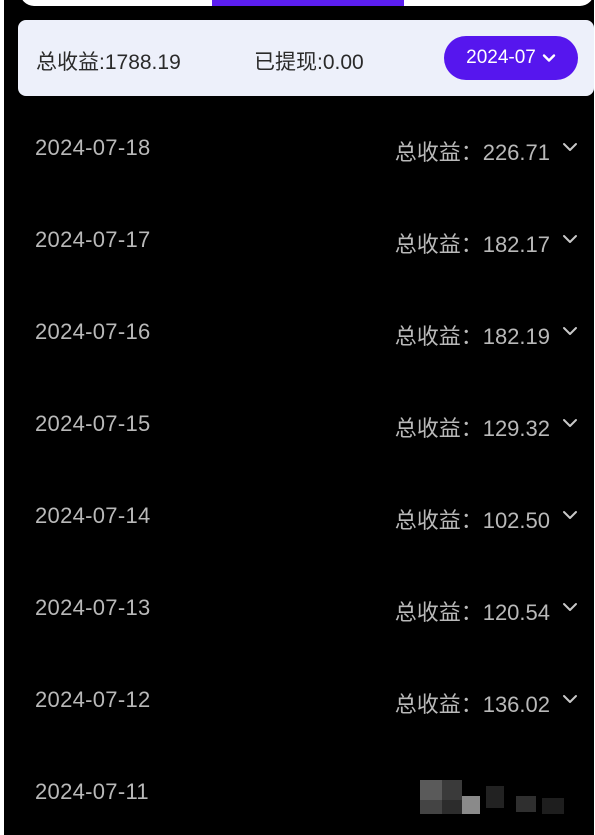 The image size is (595, 835). Describe the element at coordinates (299, 333) in the screenshot. I see `daily-earnings-row: 2024-07-16 总收益：182.19` at that location.